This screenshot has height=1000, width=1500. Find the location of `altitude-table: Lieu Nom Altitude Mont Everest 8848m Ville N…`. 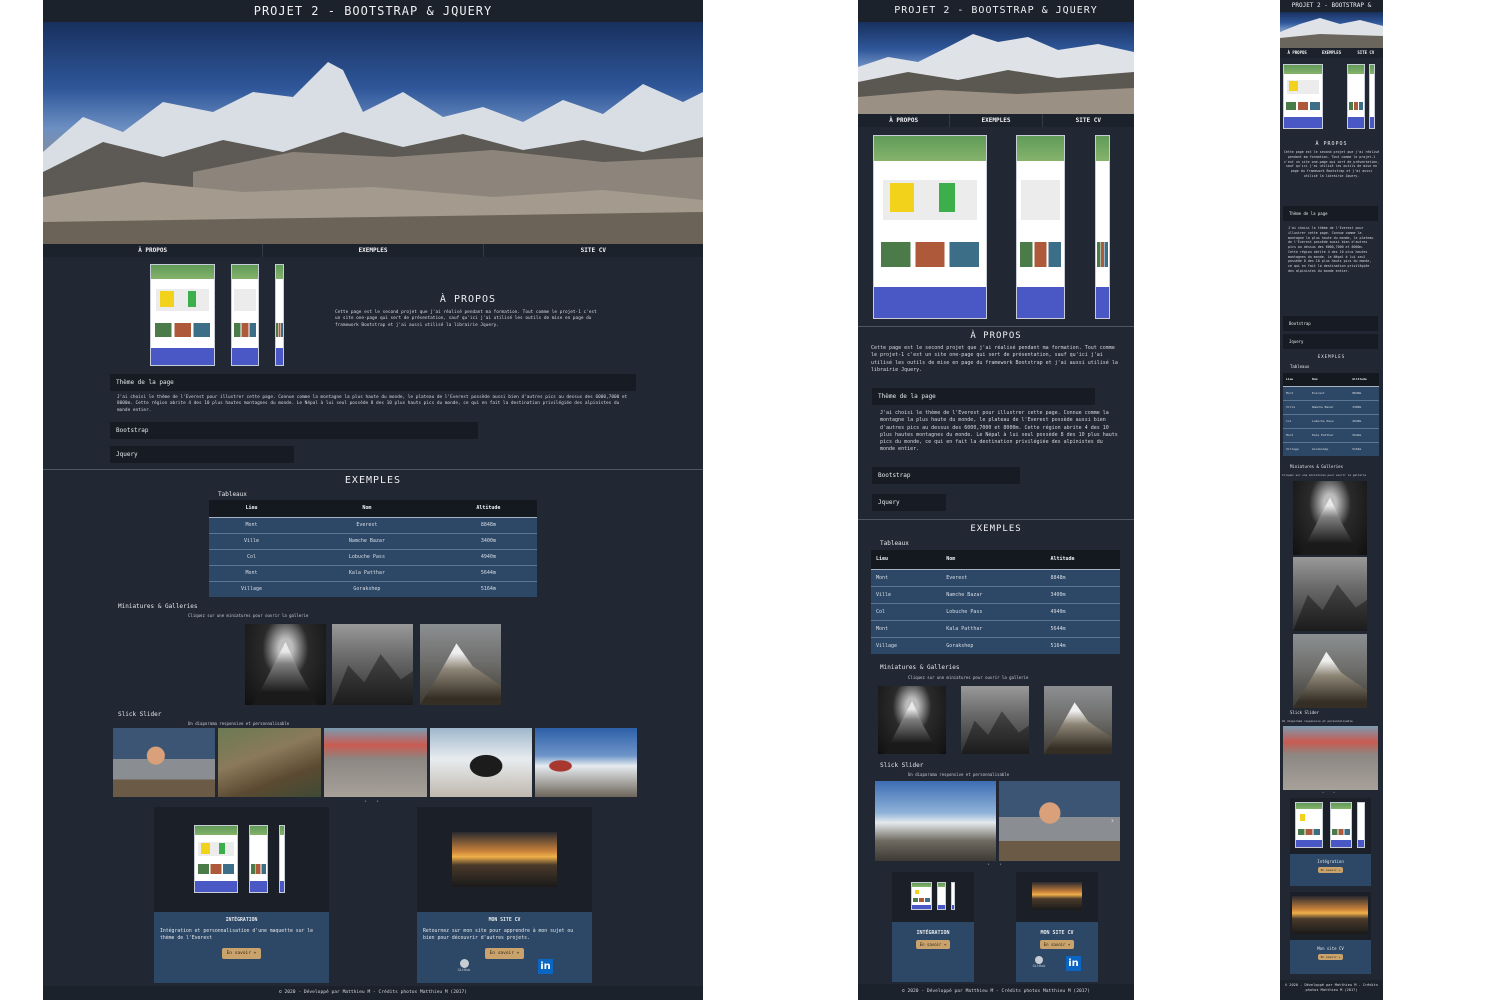

altitude-table: Lieu Nom Altitude Mont Everest 8848m Ville N… is located at coordinates (1331, 414).